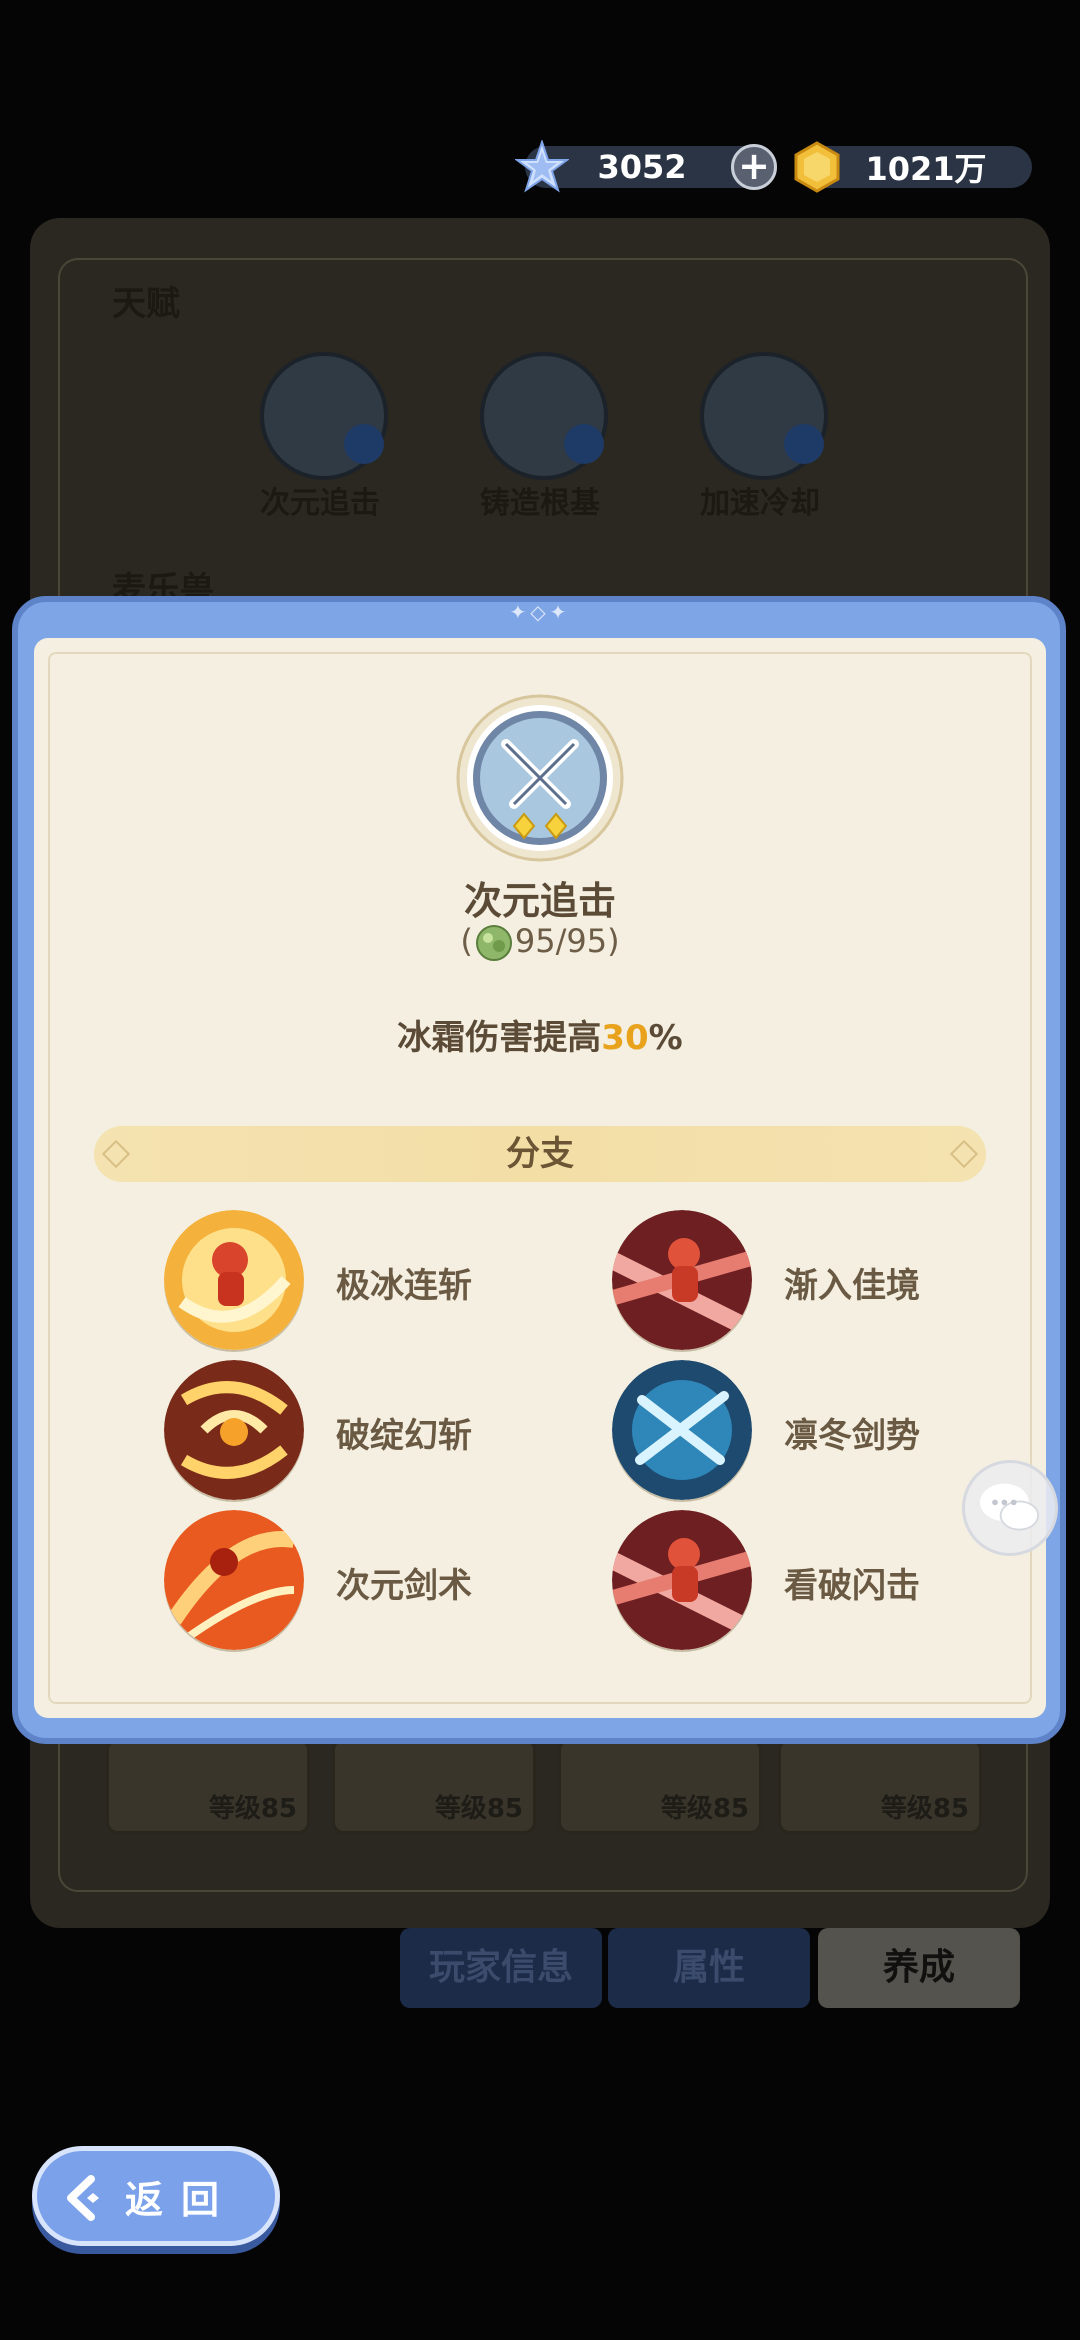 The width and height of the screenshot is (1080, 2340). What do you see at coordinates (561, 941) in the screenshot?
I see `requirement-value: 95/95` at bounding box center [561, 941].